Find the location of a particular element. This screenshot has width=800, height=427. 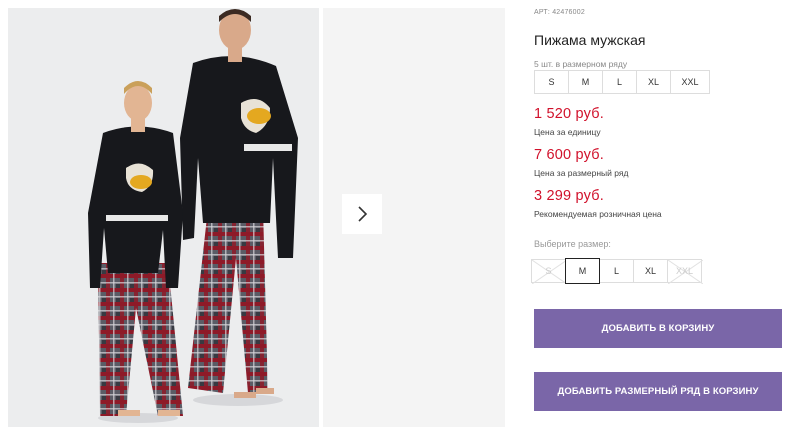

size-range-cell: L is located at coordinates (619, 82).